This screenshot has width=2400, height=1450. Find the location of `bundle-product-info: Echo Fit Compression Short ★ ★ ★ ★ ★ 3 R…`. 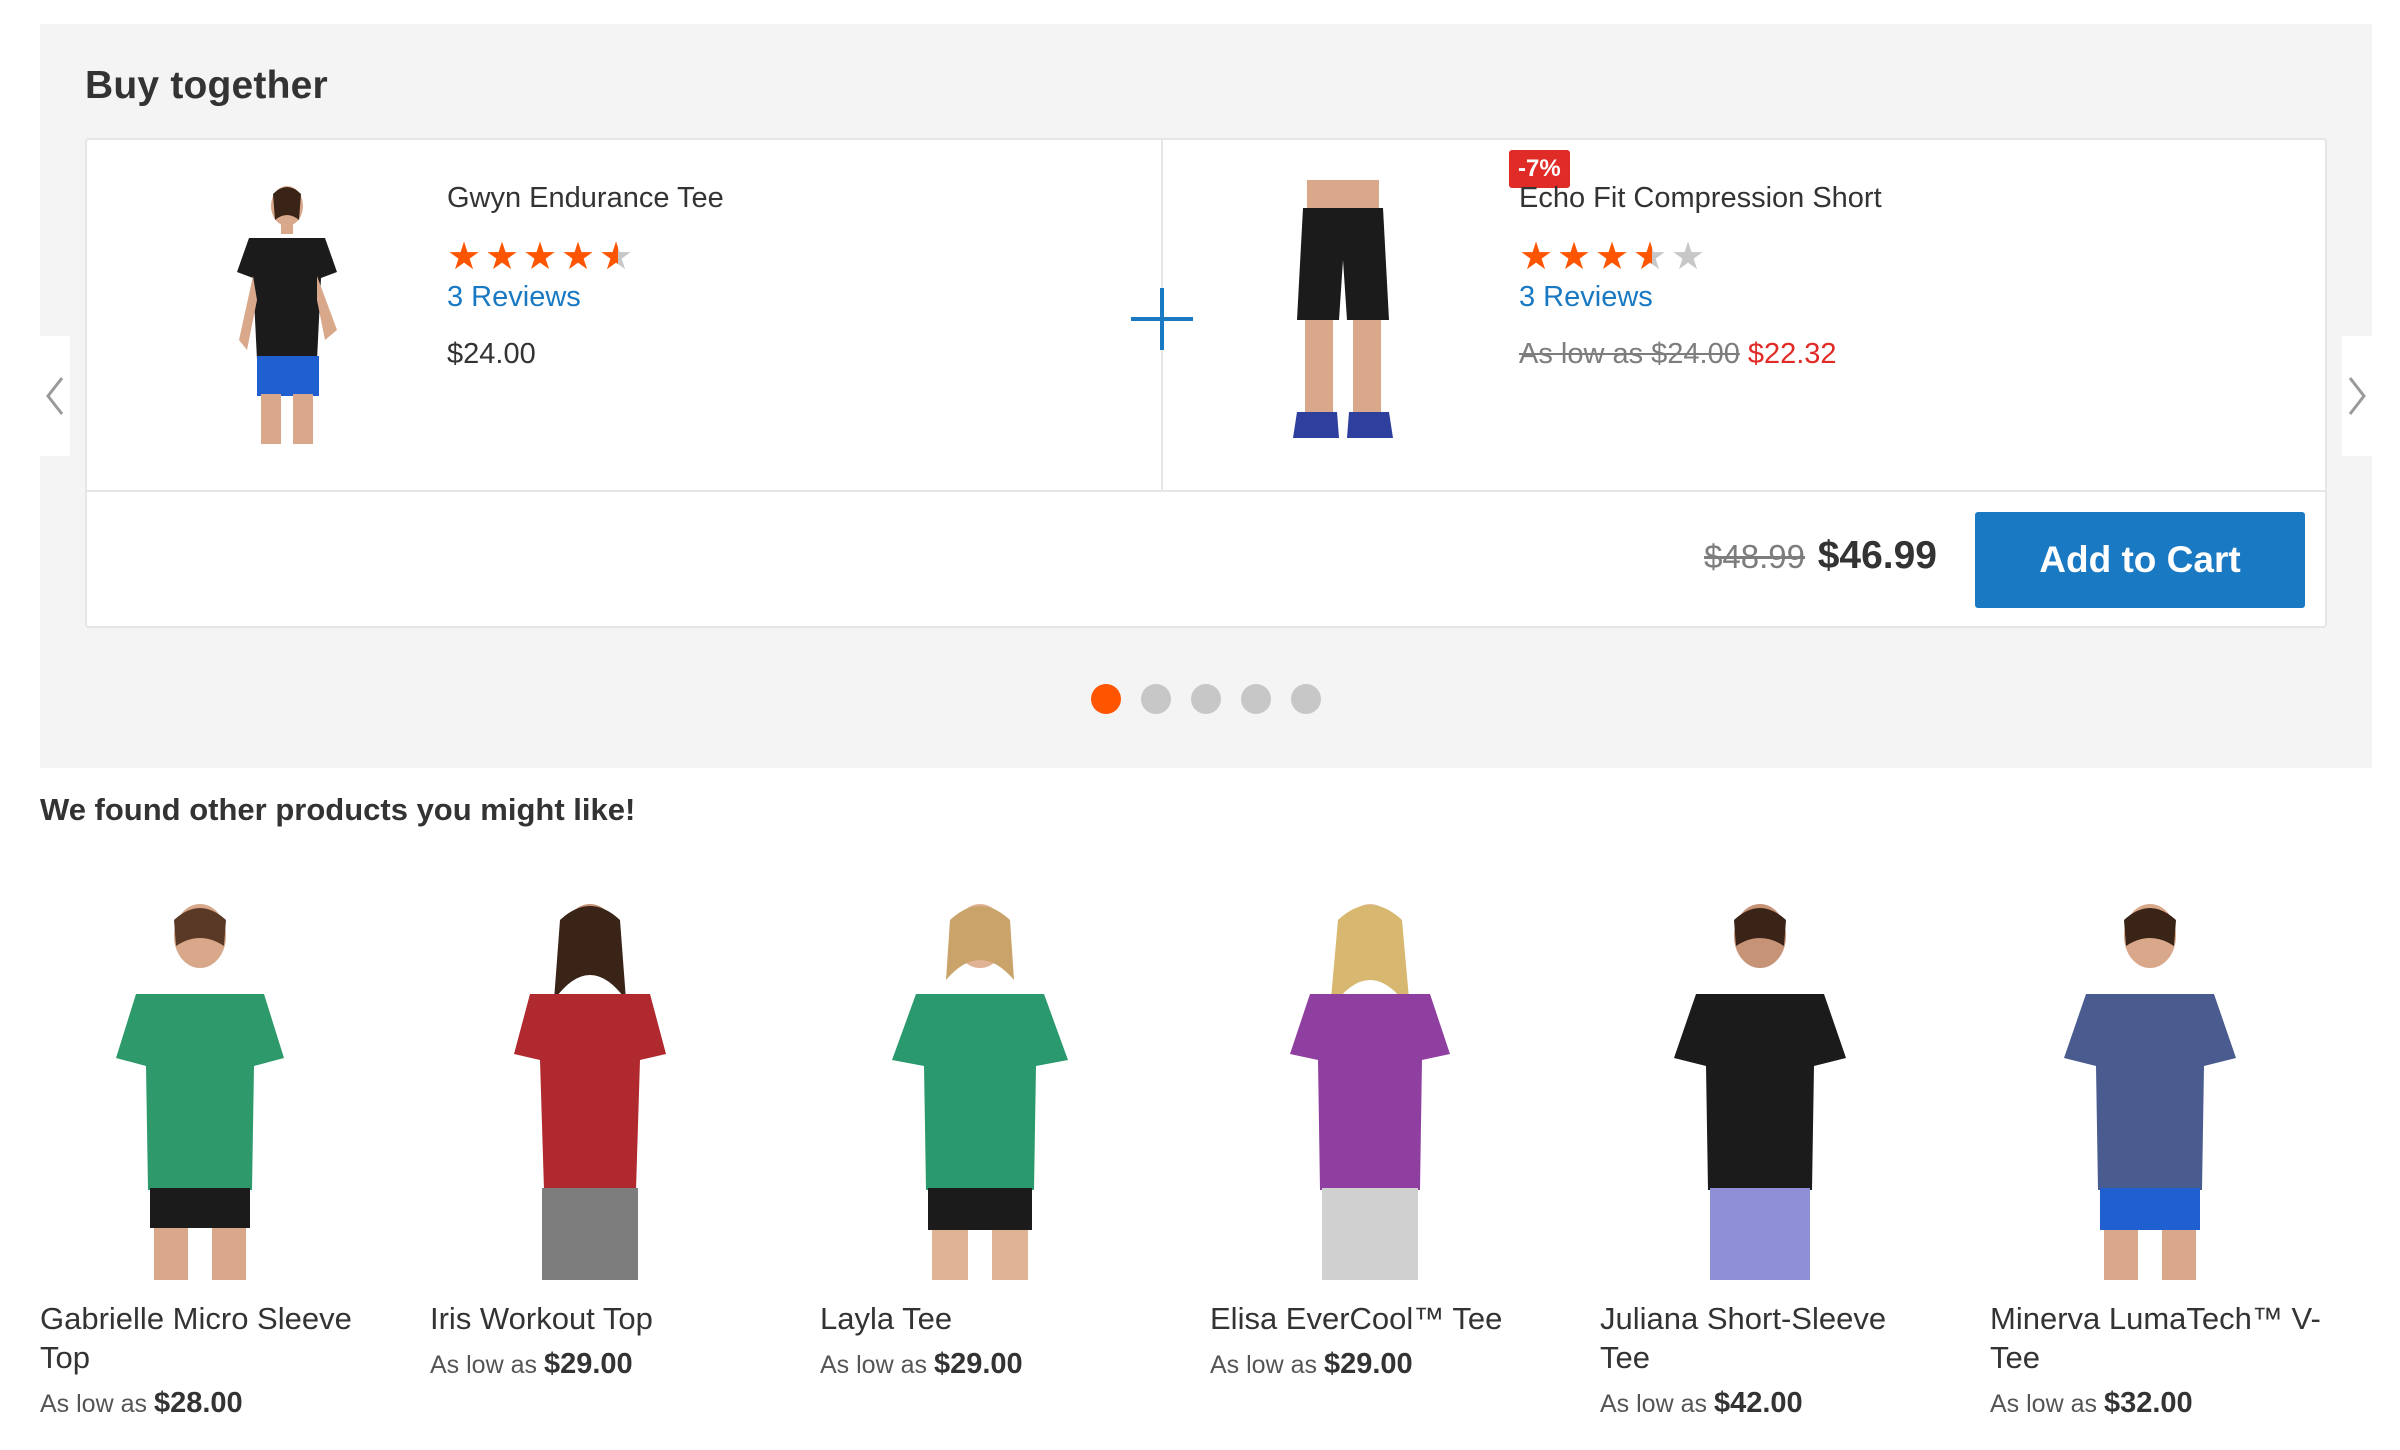

bundle-product-info: Echo Fit Compression Short ★ ★ ★ ★ ★ 3 R… is located at coordinates (1700, 276).